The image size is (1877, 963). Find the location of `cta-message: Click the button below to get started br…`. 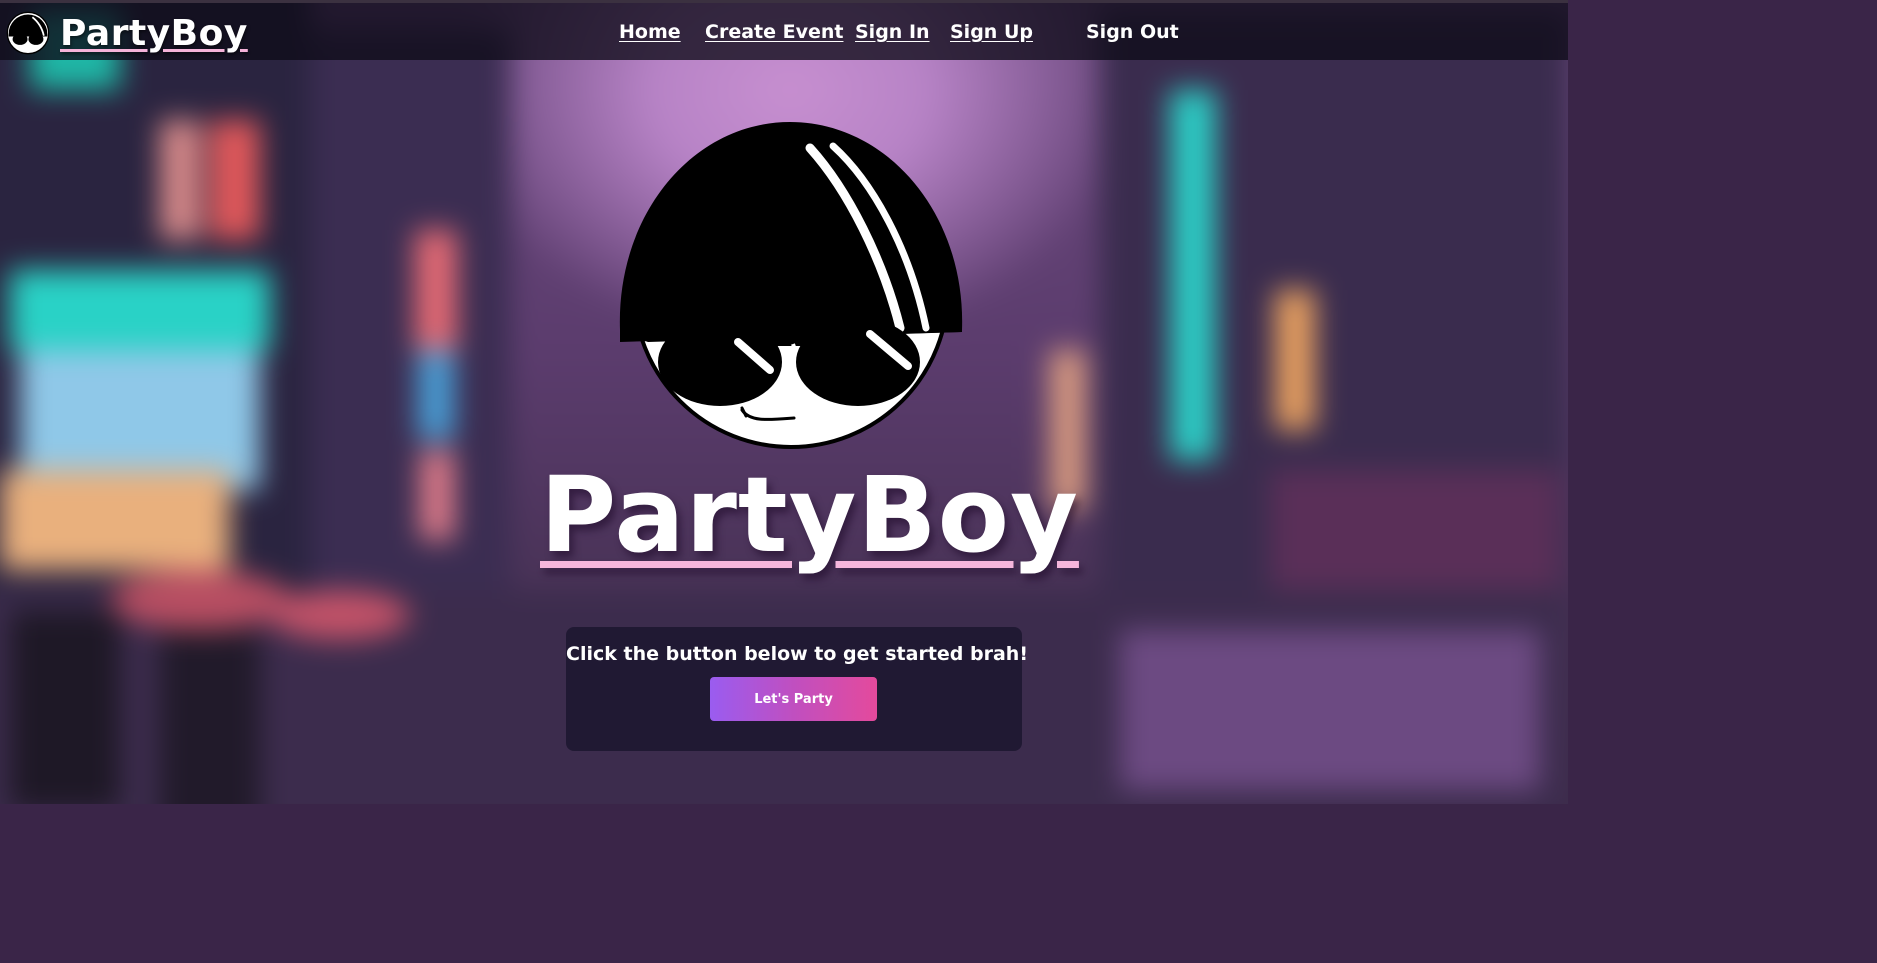

cta-message: Click the button below to get started br… is located at coordinates (797, 654).